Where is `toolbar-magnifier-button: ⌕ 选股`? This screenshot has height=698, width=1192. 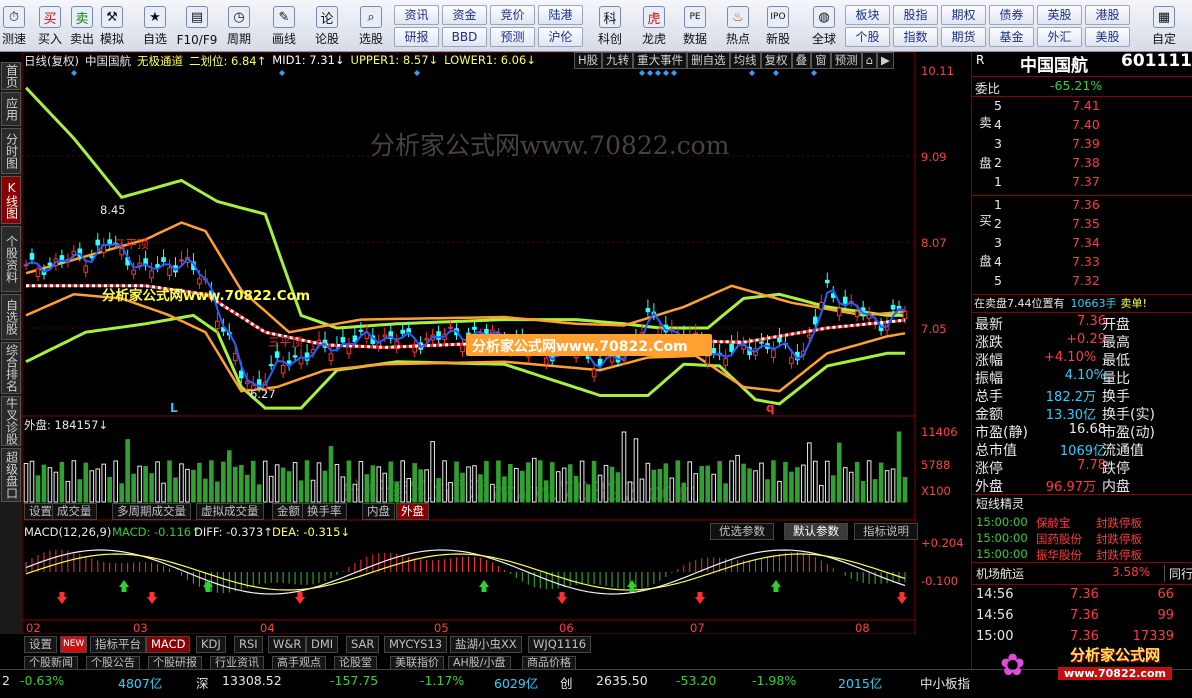 toolbar-magnifier-button: ⌕ 选股 is located at coordinates (371, 26).